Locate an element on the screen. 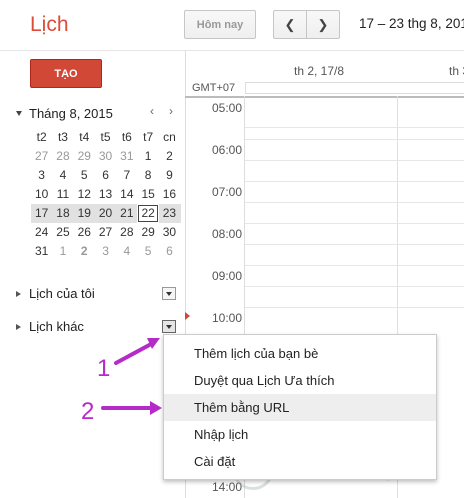 Image resolution: width=464 pixels, height=498 pixels. header-divider is located at coordinates (232, 50).